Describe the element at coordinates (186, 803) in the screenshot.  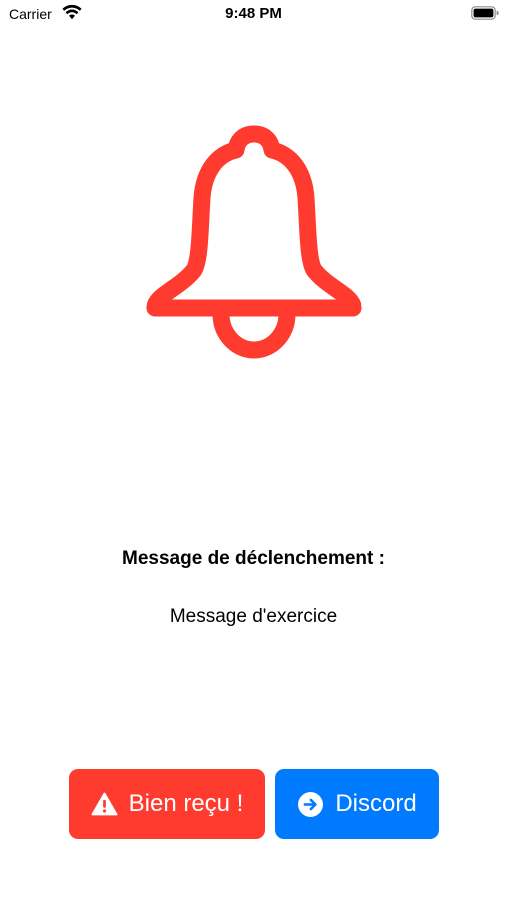
I see `acknowledge-button-label: Bien reçu !` at that location.